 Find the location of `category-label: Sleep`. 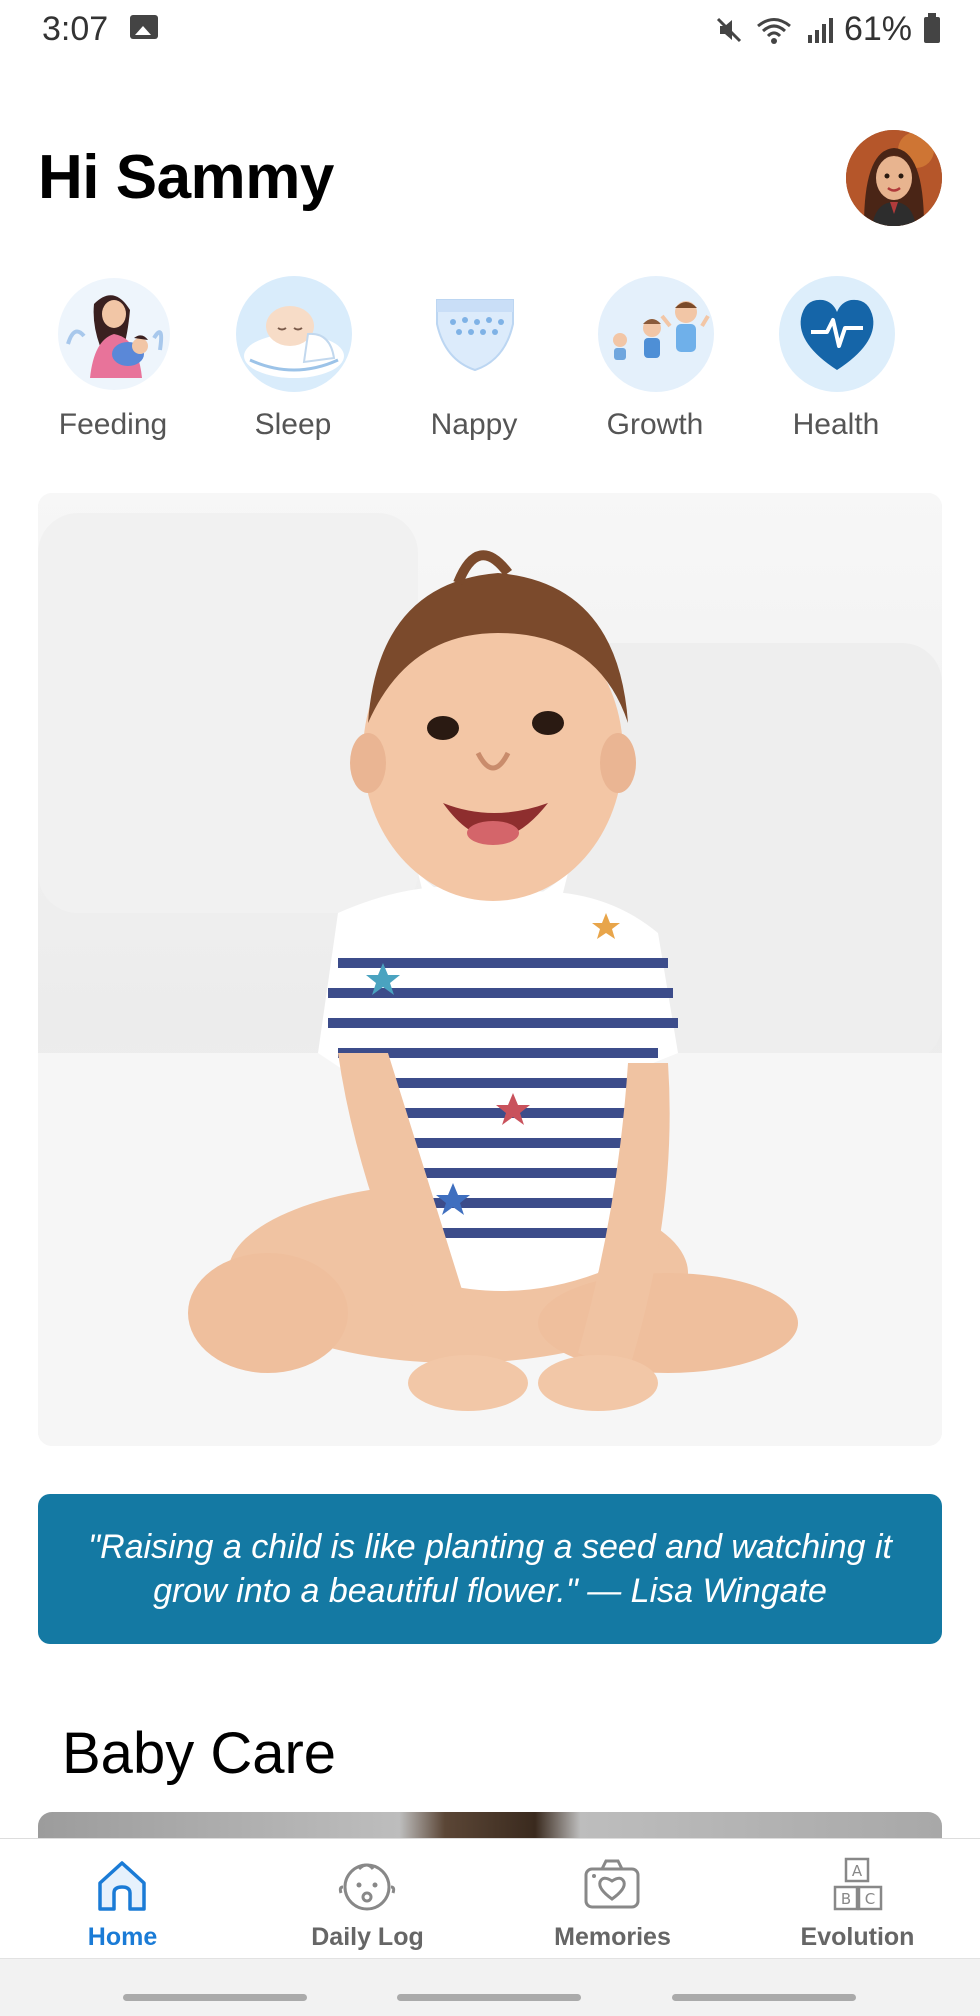

category-label: Sleep is located at coordinates (293, 424).